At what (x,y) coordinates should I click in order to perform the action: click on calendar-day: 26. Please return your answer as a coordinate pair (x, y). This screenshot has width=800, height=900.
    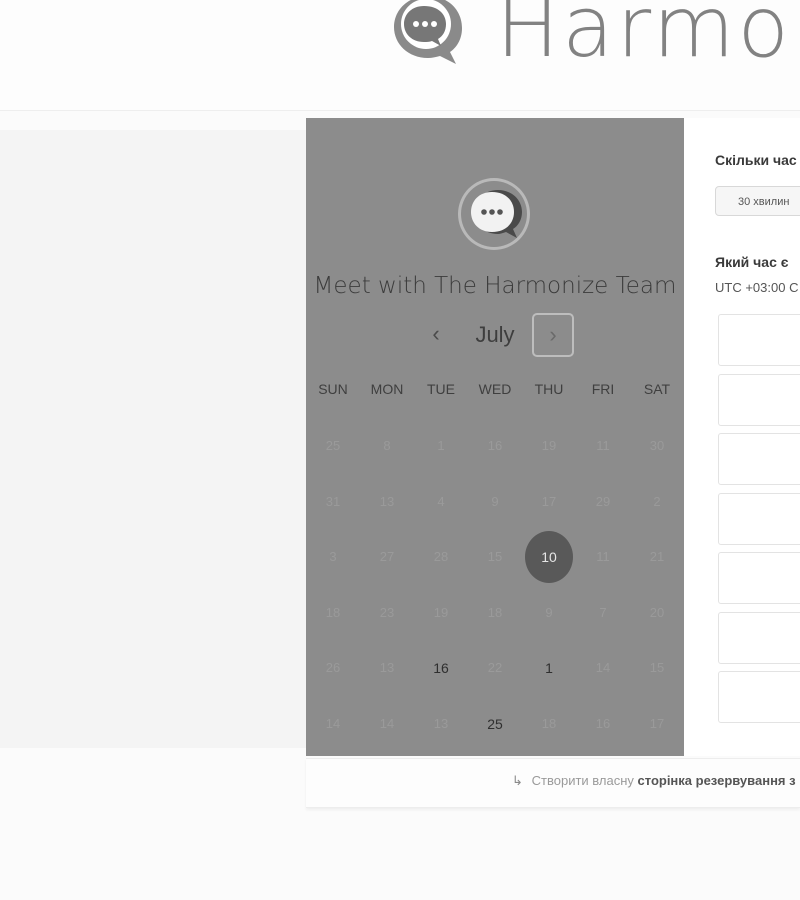
    Looking at the image, I should click on (333, 668).